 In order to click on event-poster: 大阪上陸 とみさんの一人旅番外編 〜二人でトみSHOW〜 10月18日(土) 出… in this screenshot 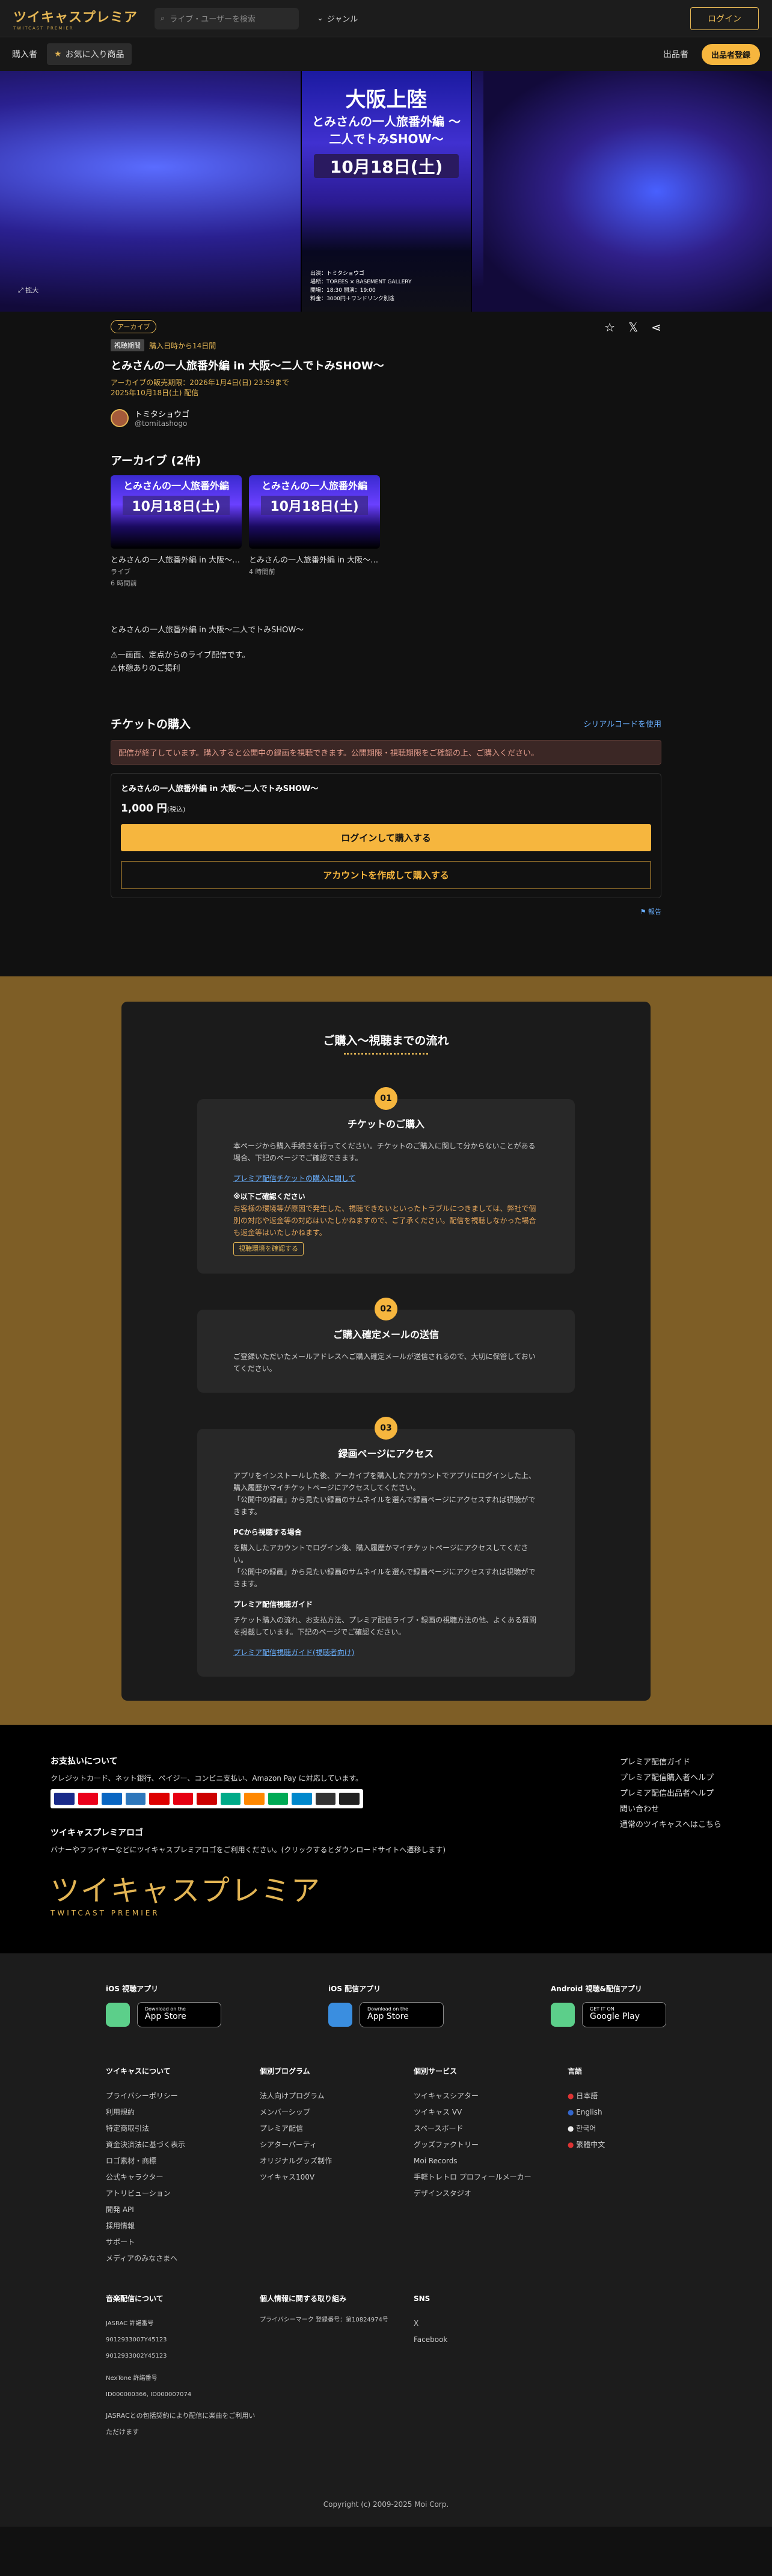, I will do `click(386, 191)`.